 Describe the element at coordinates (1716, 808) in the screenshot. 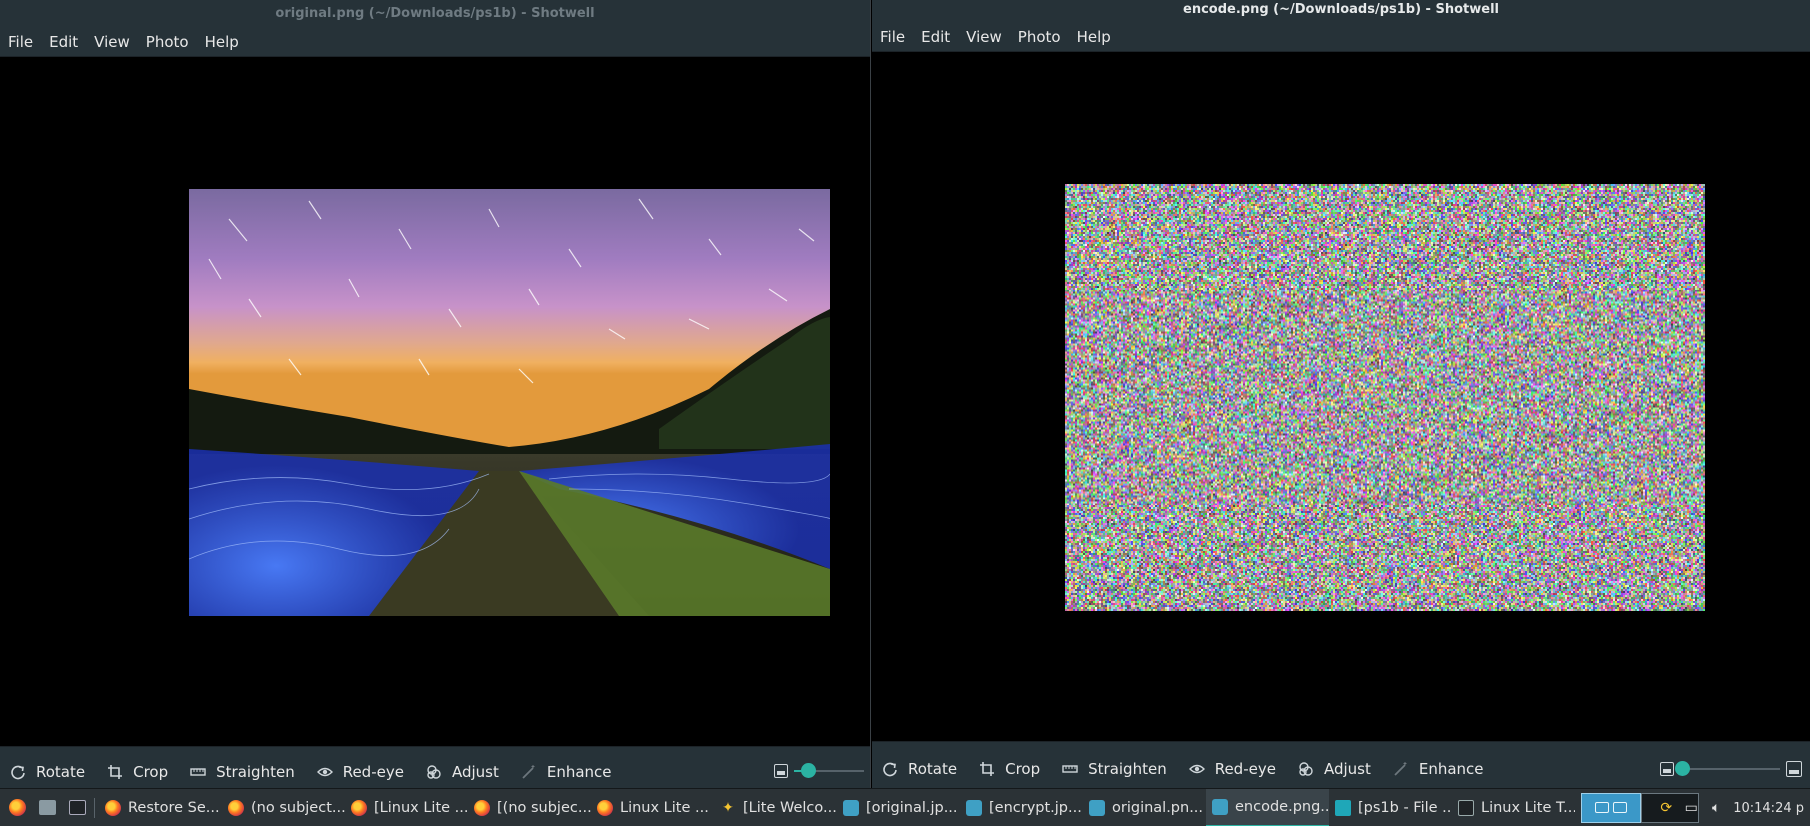

I see `volume-icon: 🔈︎` at that location.